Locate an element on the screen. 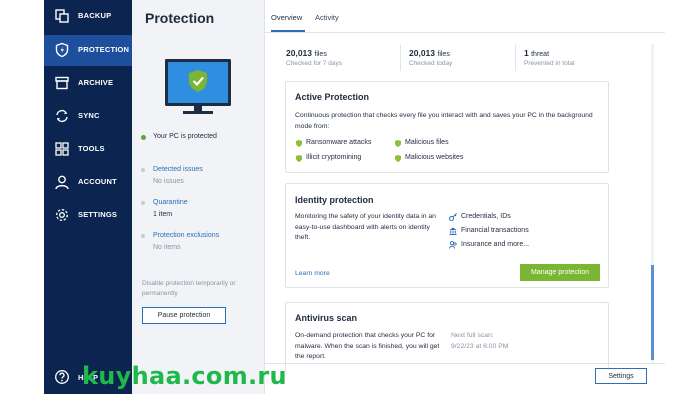 This screenshot has width=700, height=394. status-indicator is located at coordinates (143, 137).